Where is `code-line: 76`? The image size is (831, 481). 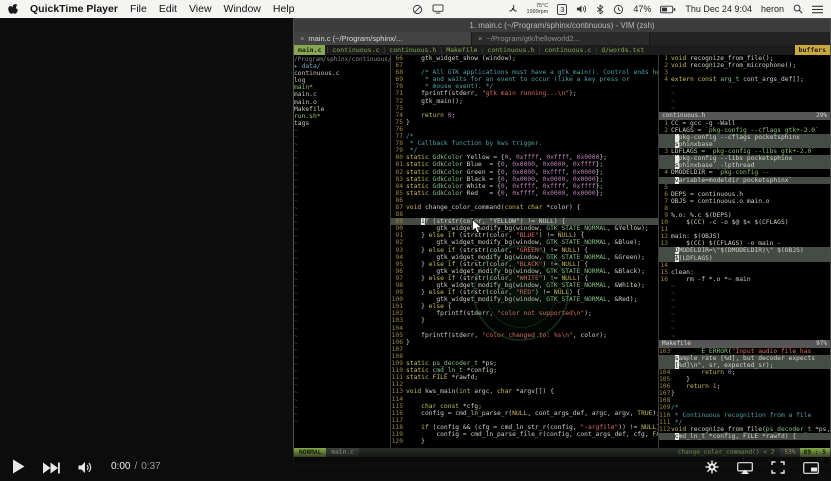
code-line: 76 is located at coordinates (399, 129).